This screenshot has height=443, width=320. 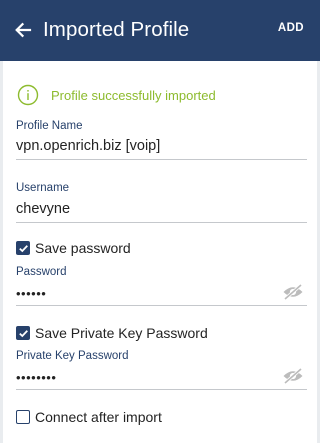 I want to click on profile-name-underline, so click(x=161, y=159).